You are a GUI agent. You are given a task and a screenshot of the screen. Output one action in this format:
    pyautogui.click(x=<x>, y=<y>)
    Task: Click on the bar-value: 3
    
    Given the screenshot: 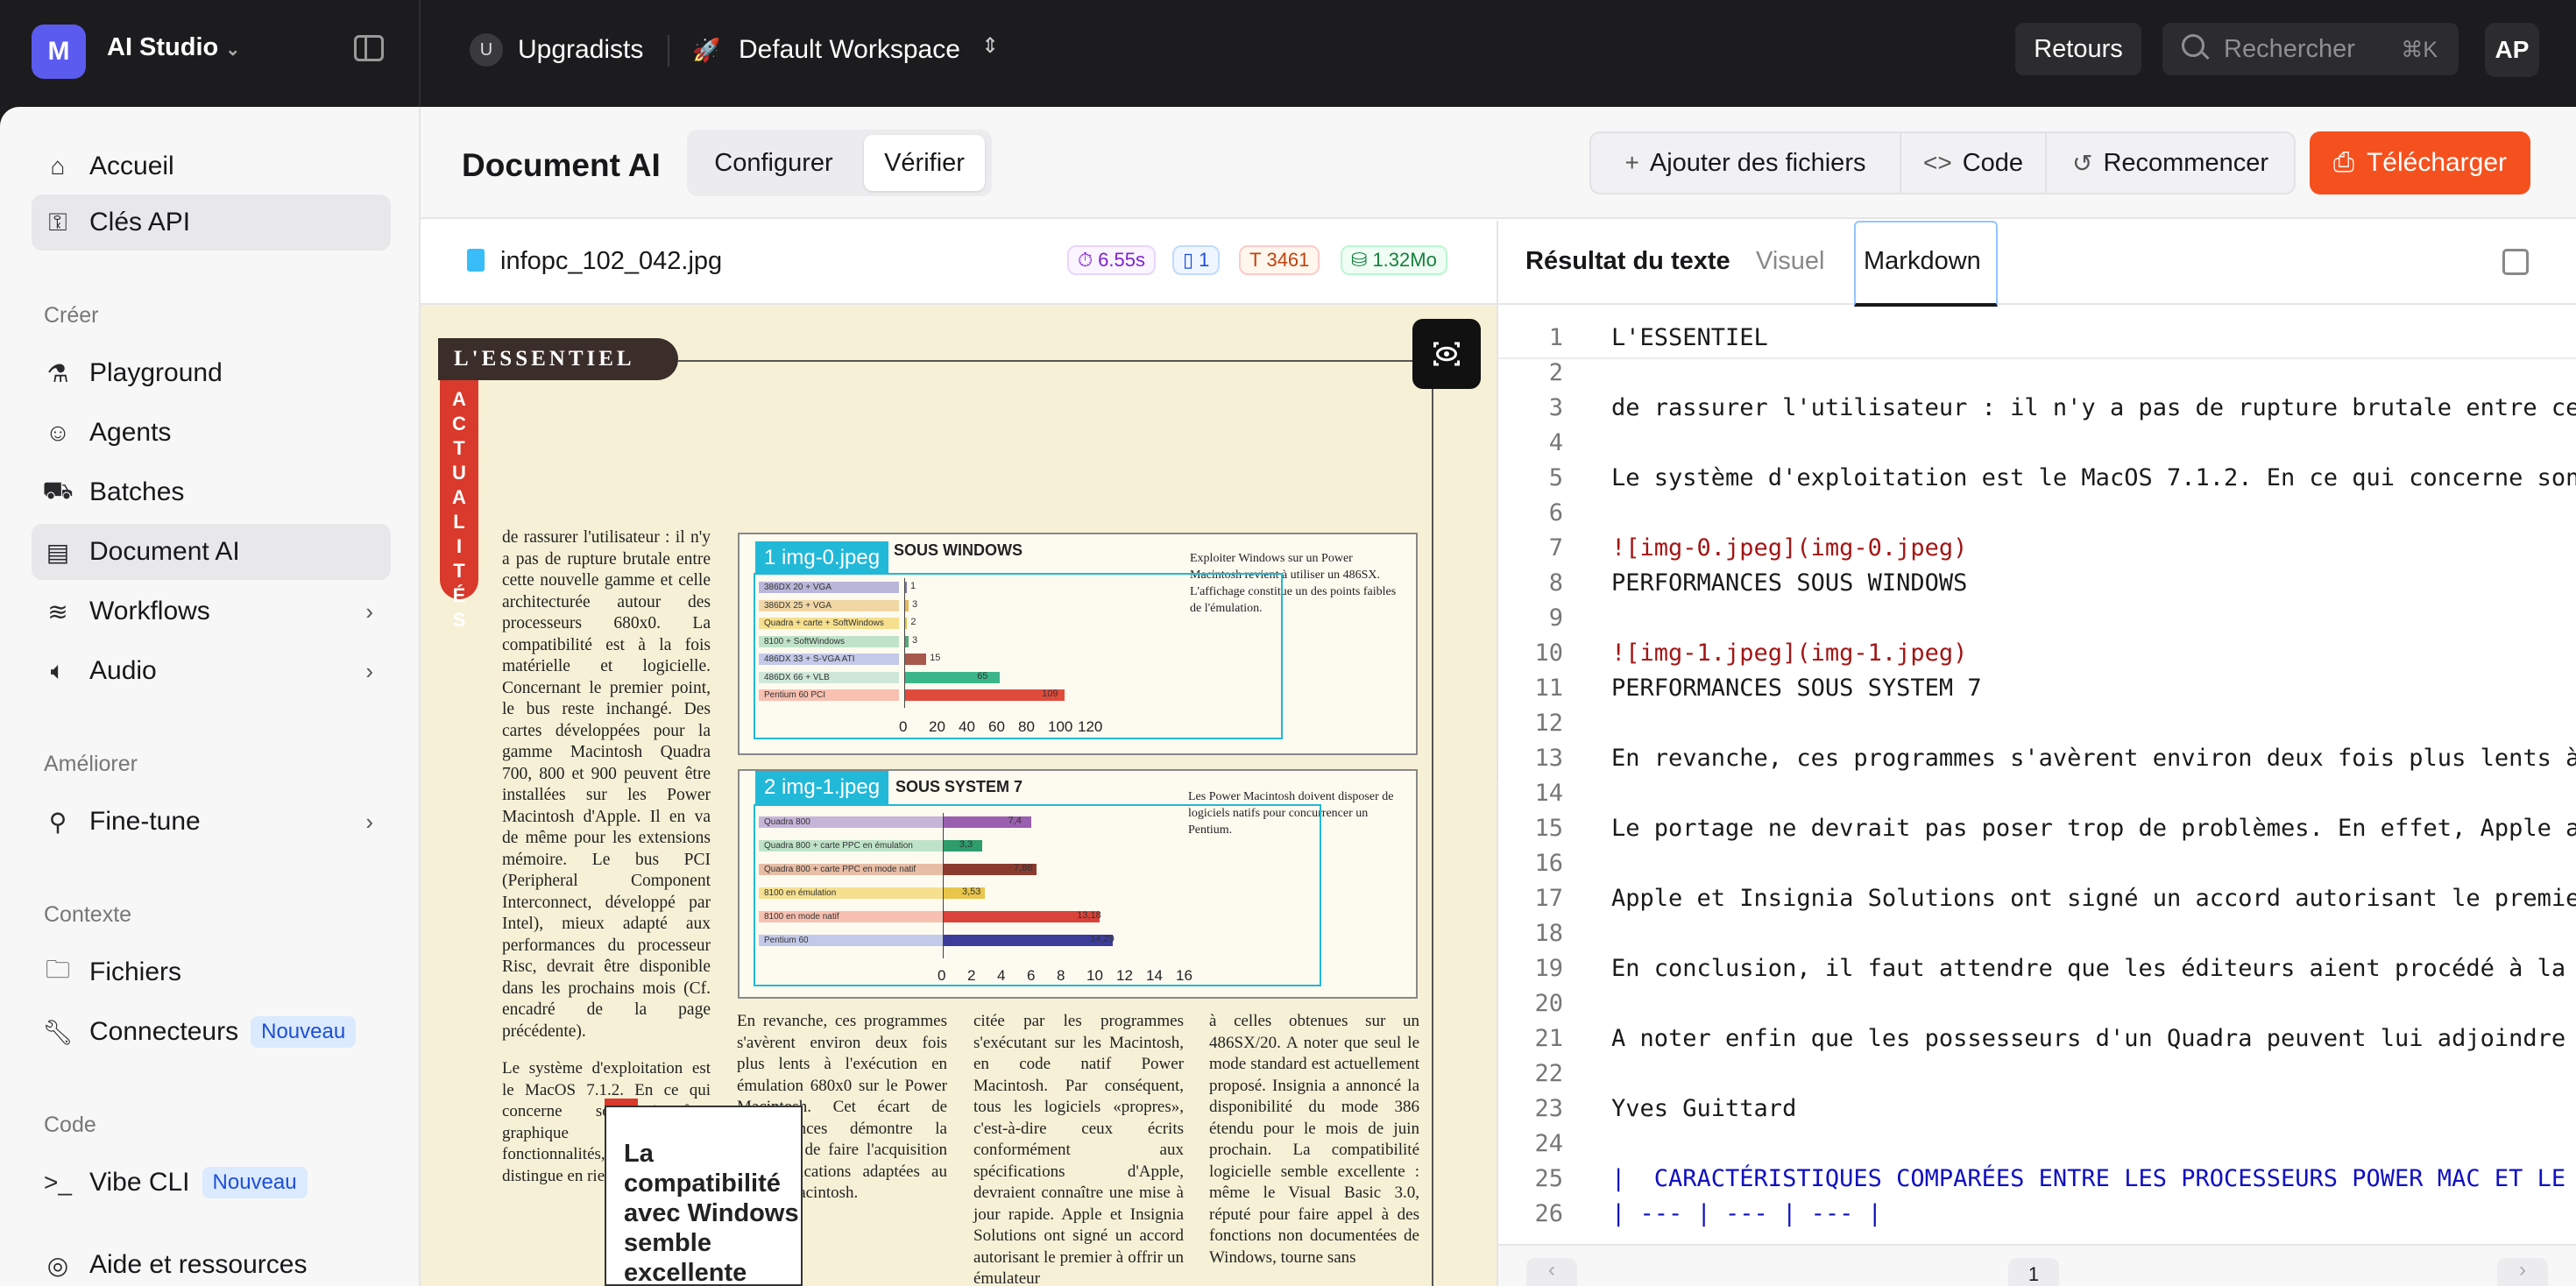 What is the action you would take?
    pyautogui.click(x=915, y=604)
    